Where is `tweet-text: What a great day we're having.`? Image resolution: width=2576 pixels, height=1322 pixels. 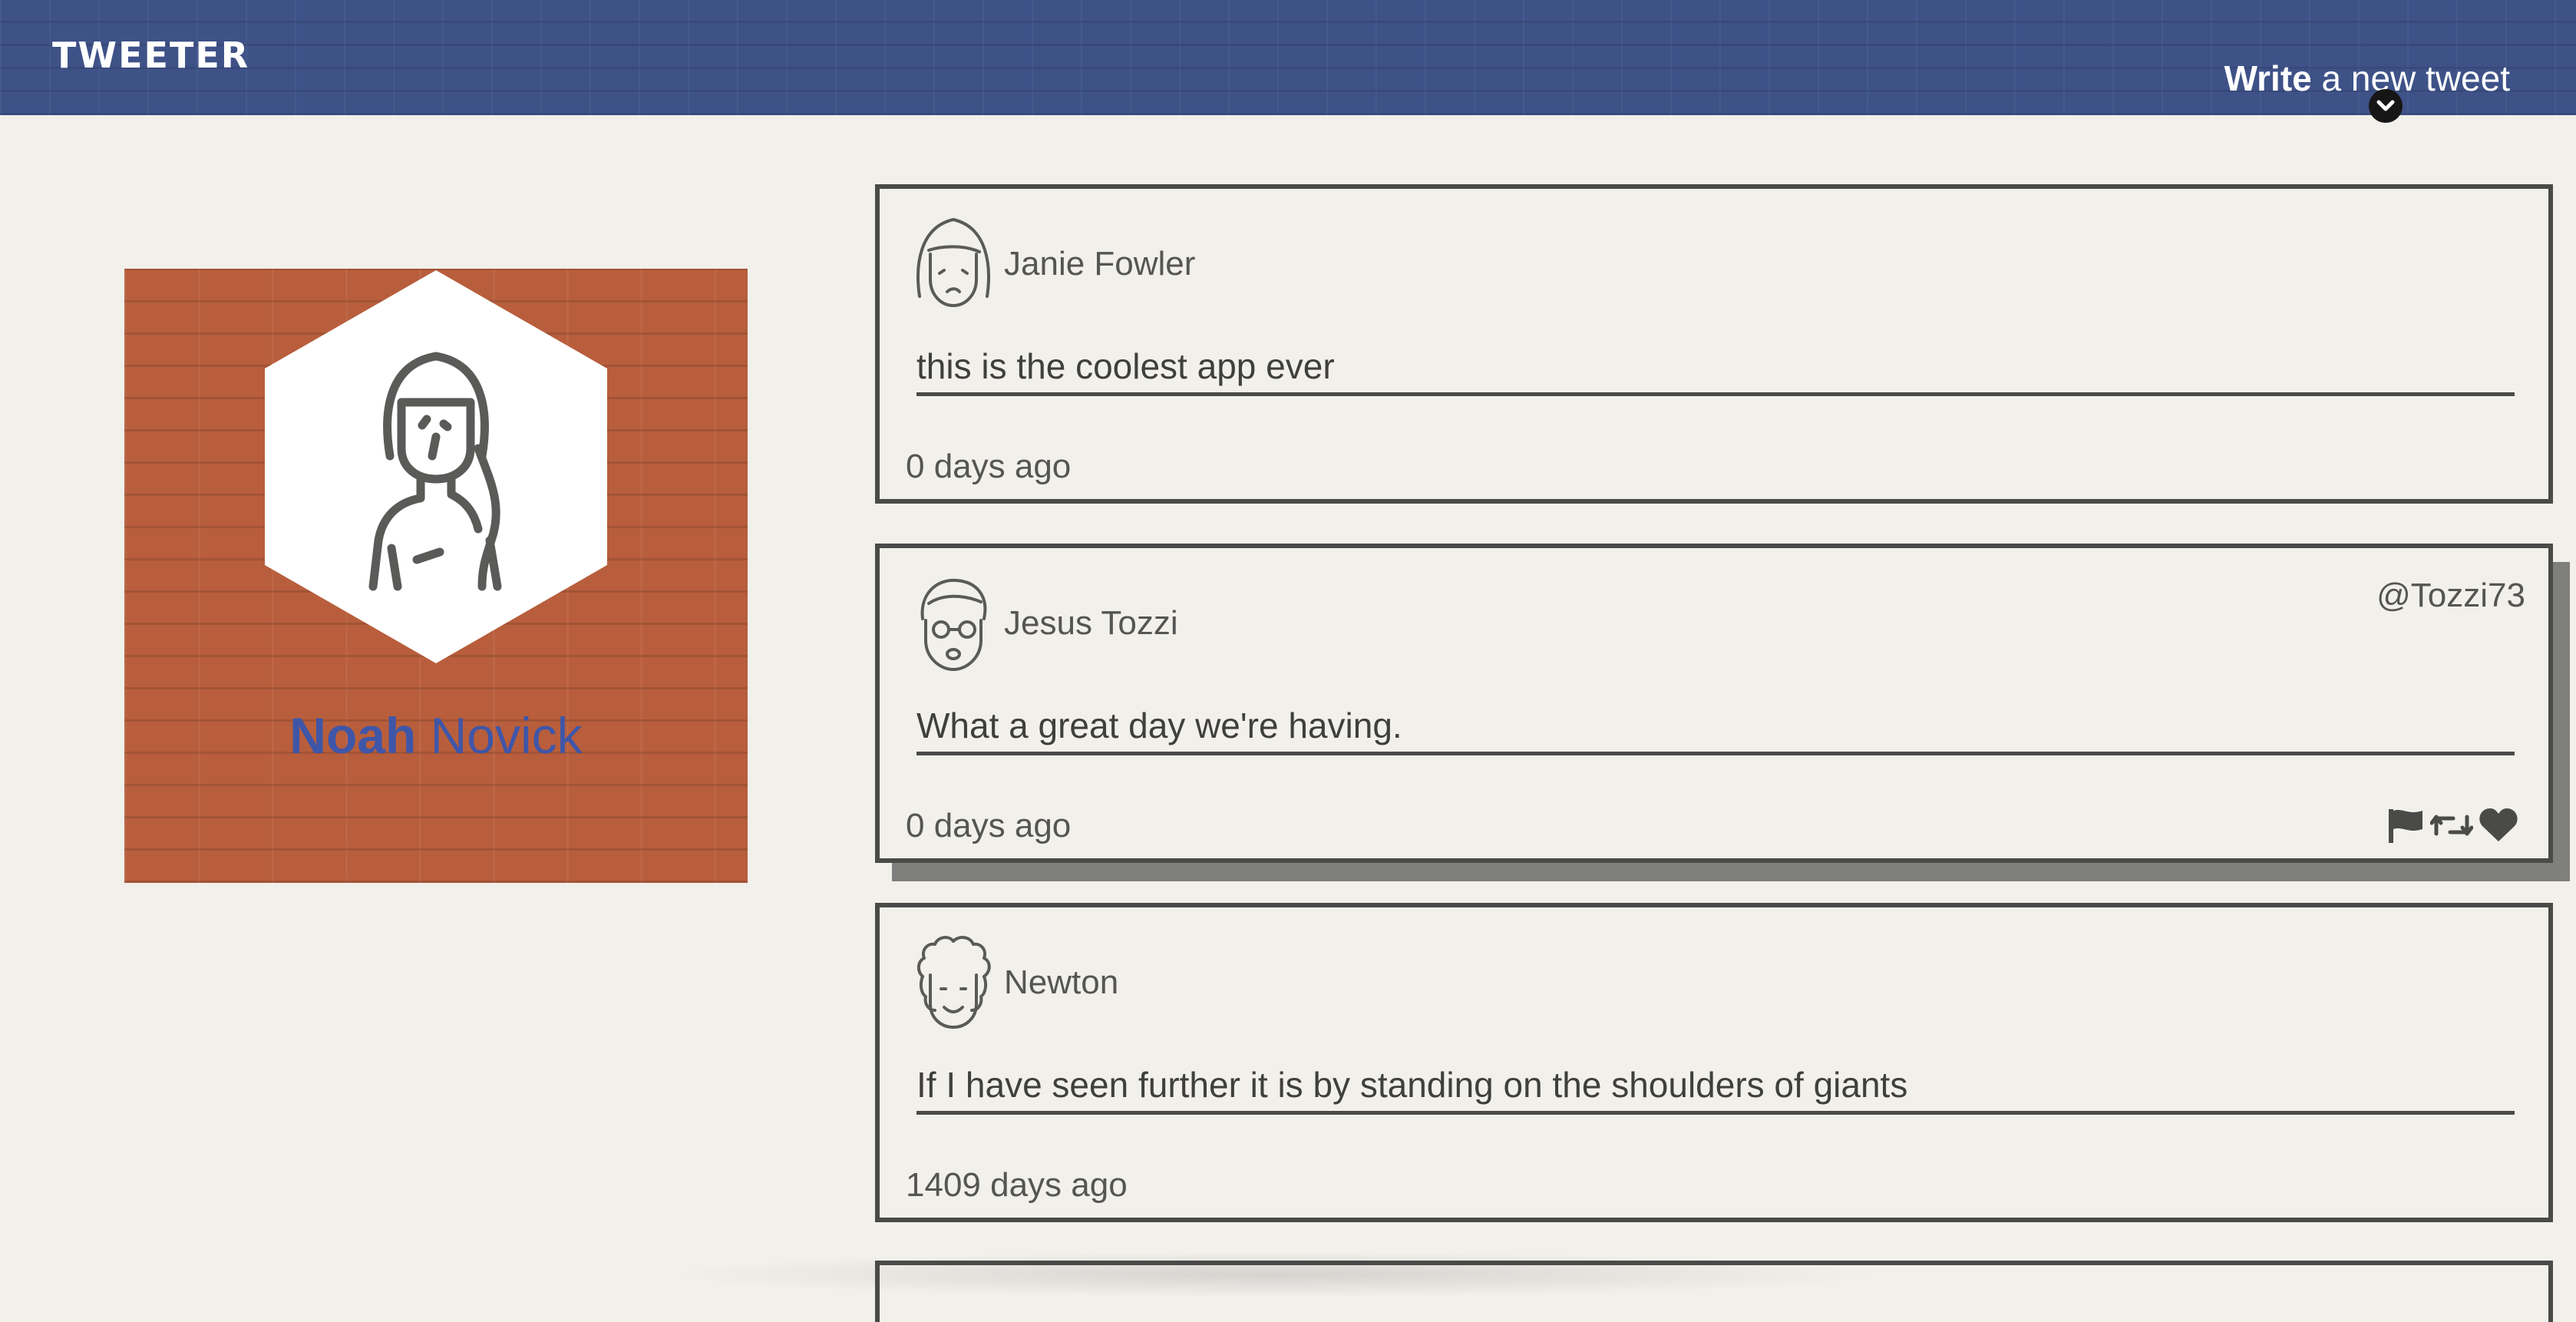 tweet-text: What a great day we're having. is located at coordinates (1715, 728).